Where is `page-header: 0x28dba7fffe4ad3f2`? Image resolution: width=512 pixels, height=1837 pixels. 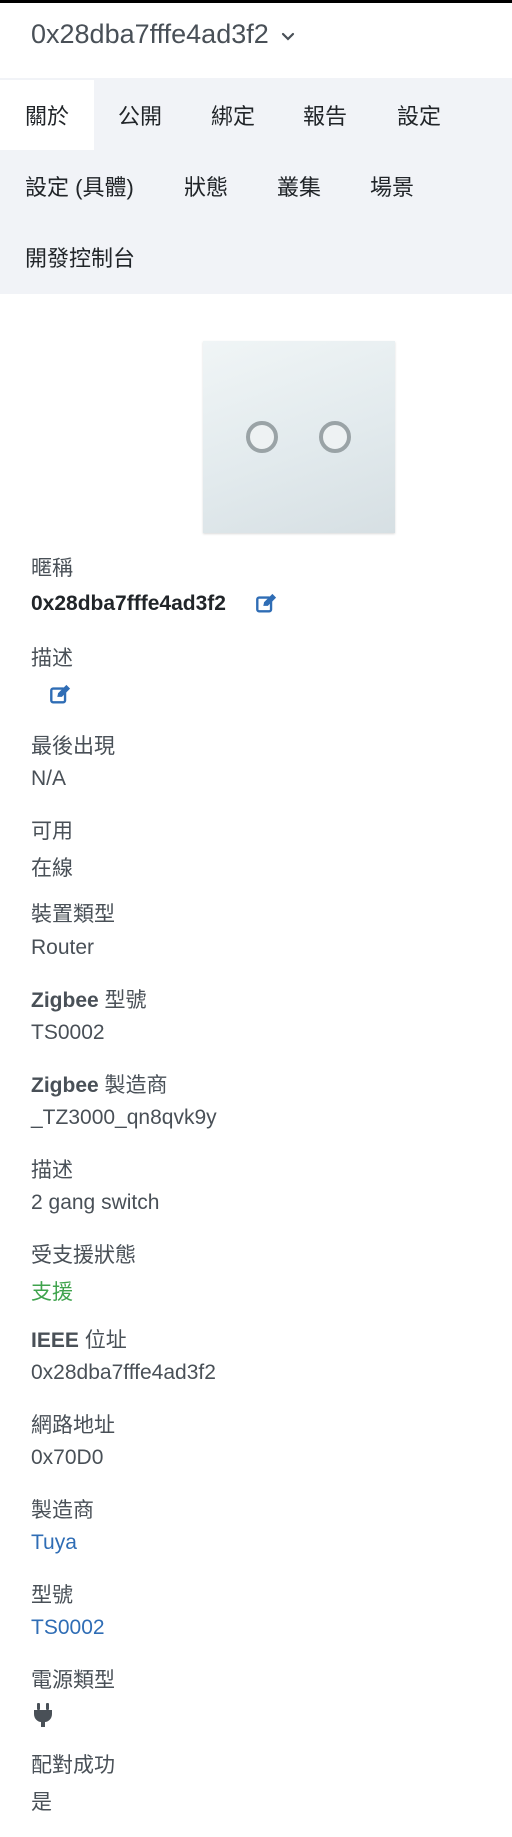
page-header: 0x28dba7fffe4ad3f2 is located at coordinates (256, 34).